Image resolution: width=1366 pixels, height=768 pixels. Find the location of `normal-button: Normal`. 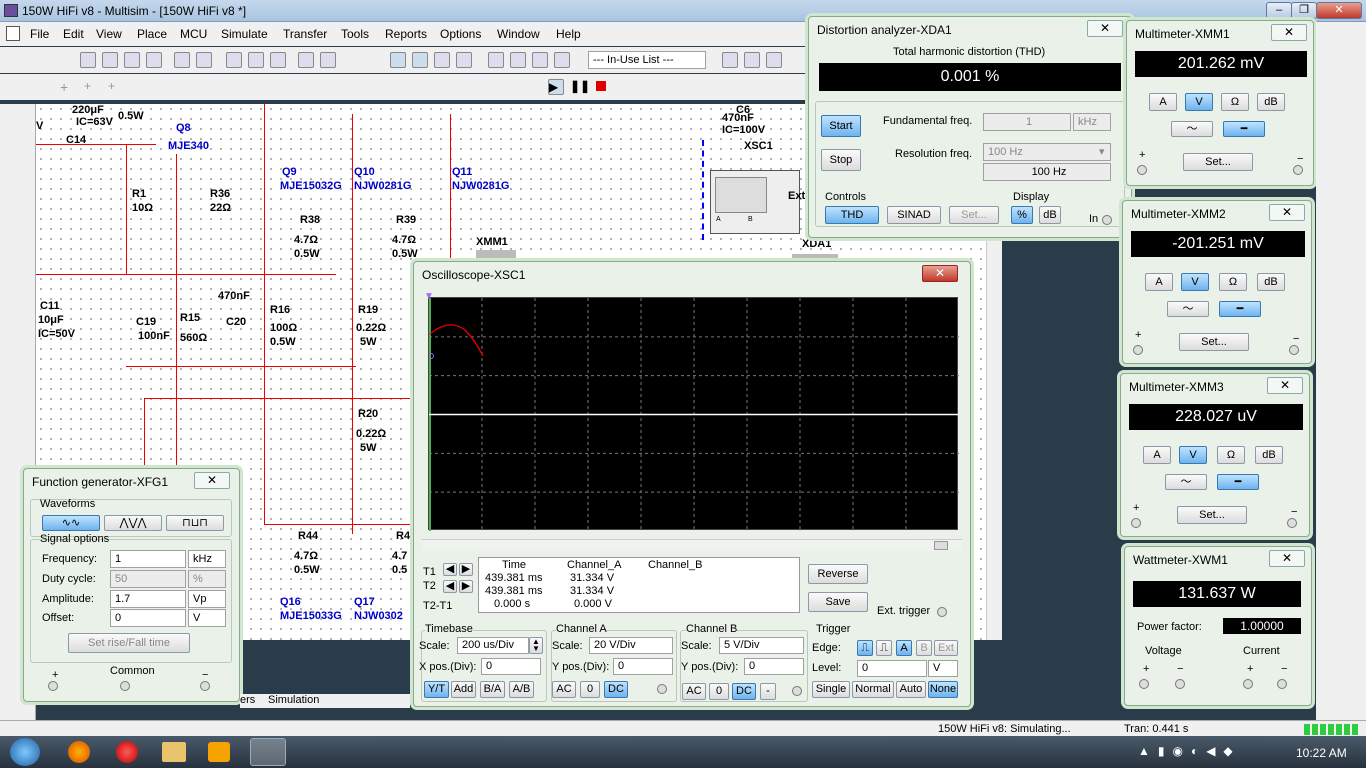

normal-button: Normal is located at coordinates (873, 689).